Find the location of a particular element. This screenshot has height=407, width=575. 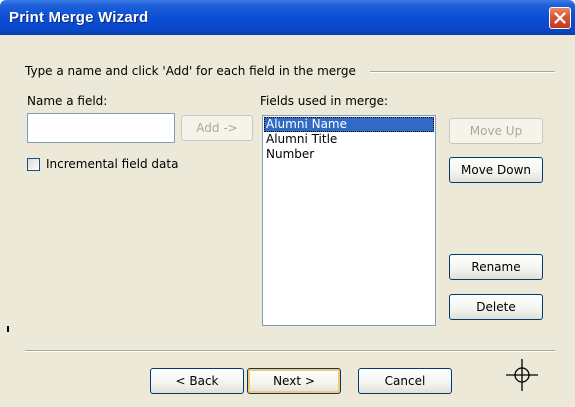

footer-divider is located at coordinates (290, 351).